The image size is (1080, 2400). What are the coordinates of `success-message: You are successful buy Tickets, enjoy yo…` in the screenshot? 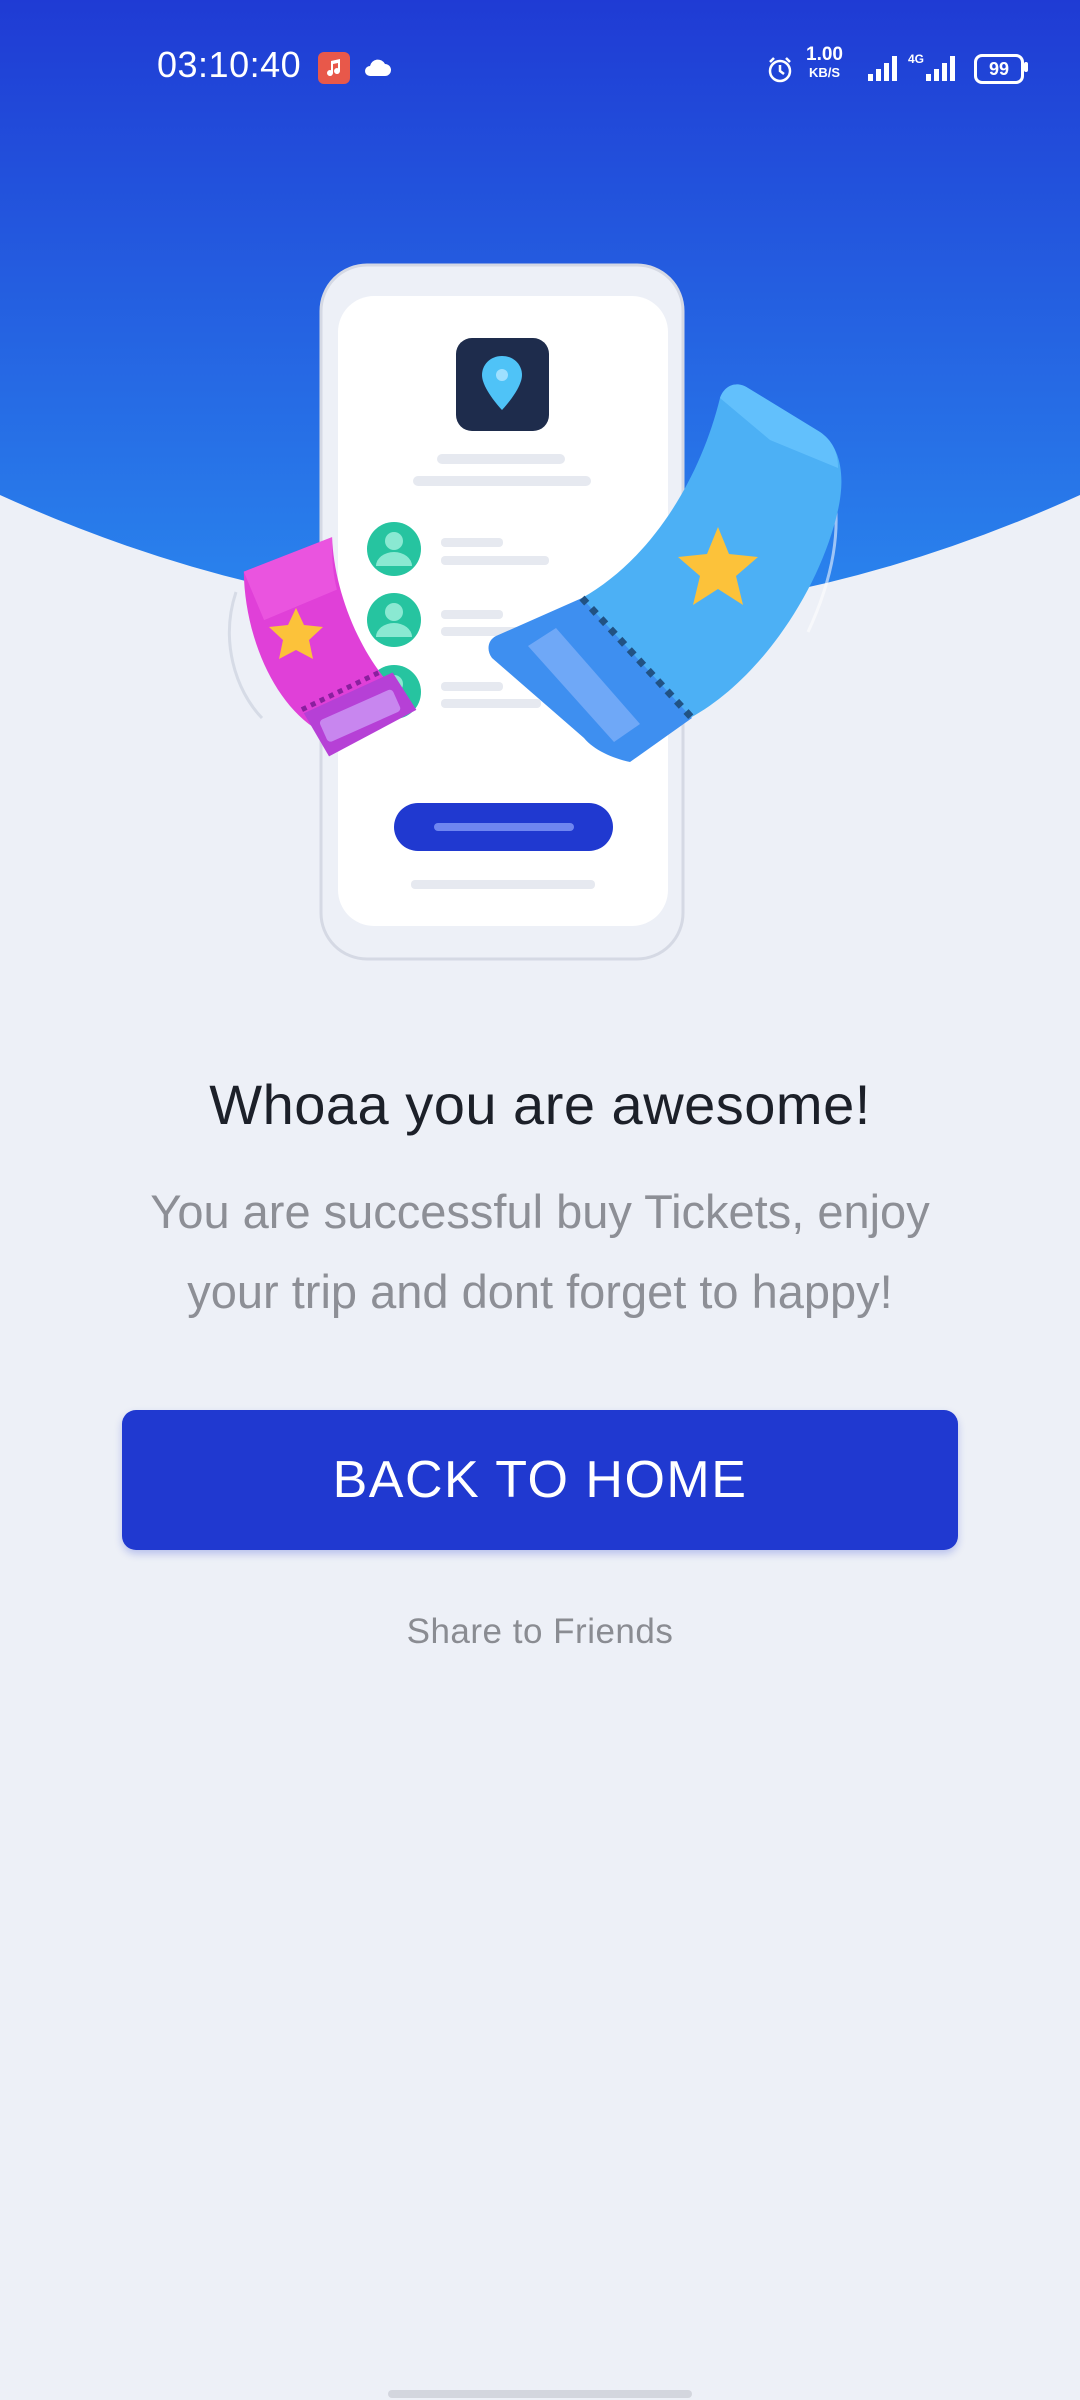 It's located at (540, 1251).